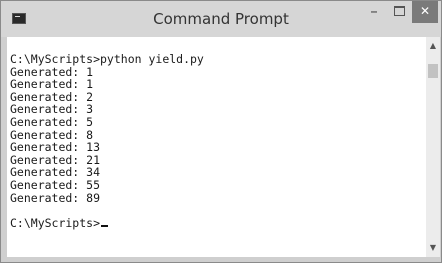 The height and width of the screenshot is (265, 444). Describe the element at coordinates (52, 84) in the screenshot. I see `console-line: Generated: 1` at that location.